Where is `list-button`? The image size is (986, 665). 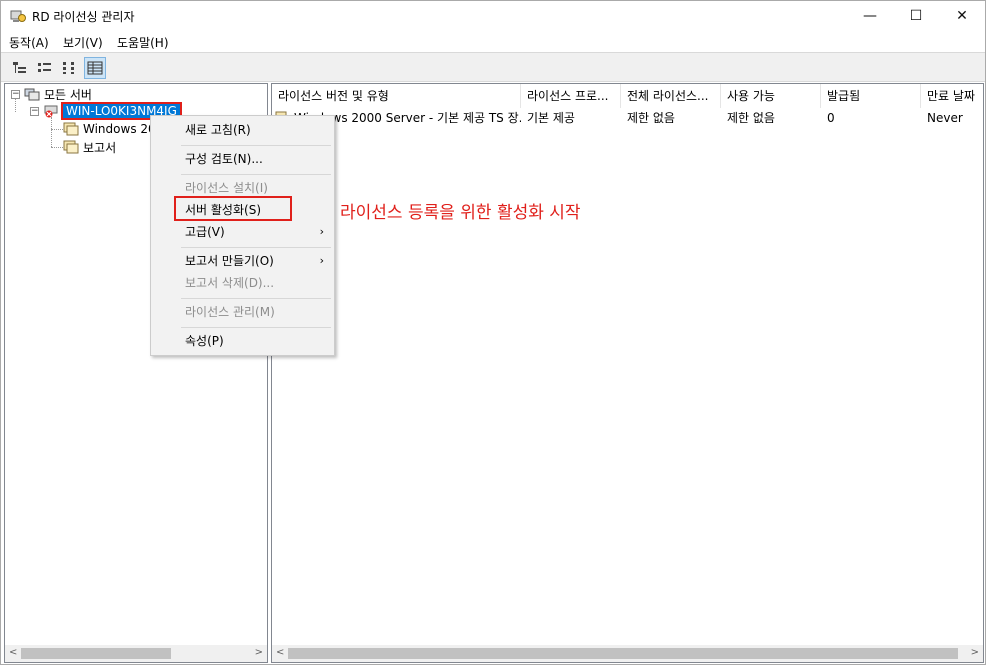
list-button is located at coordinates (70, 68).